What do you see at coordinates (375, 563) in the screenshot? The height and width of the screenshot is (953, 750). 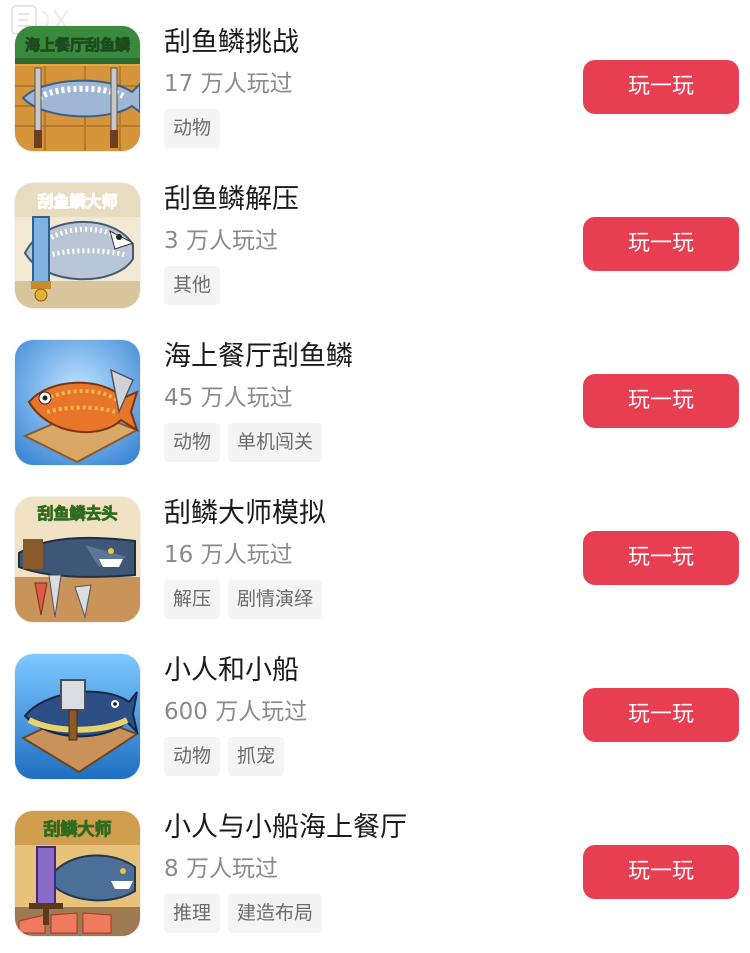 I see `list-item: 刮鱼鳞去头 刮鳞大师模拟 16 万人玩过 解压 剧情演绎 玩一玩` at bounding box center [375, 563].